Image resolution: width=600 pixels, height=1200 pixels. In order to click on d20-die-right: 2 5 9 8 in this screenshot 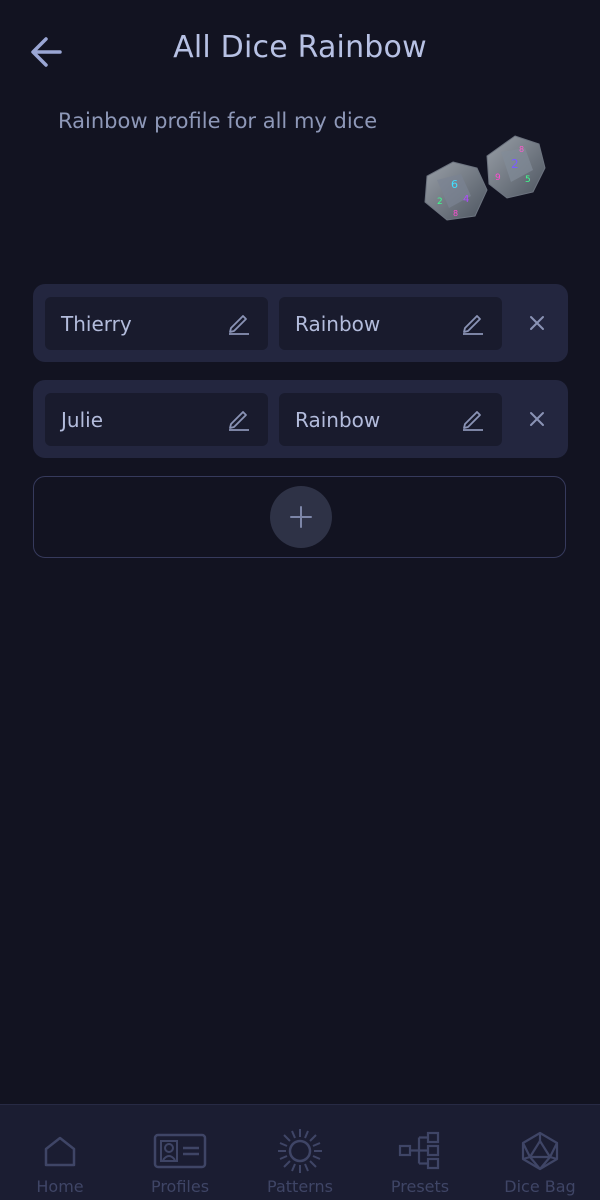, I will do `click(516, 167)`.